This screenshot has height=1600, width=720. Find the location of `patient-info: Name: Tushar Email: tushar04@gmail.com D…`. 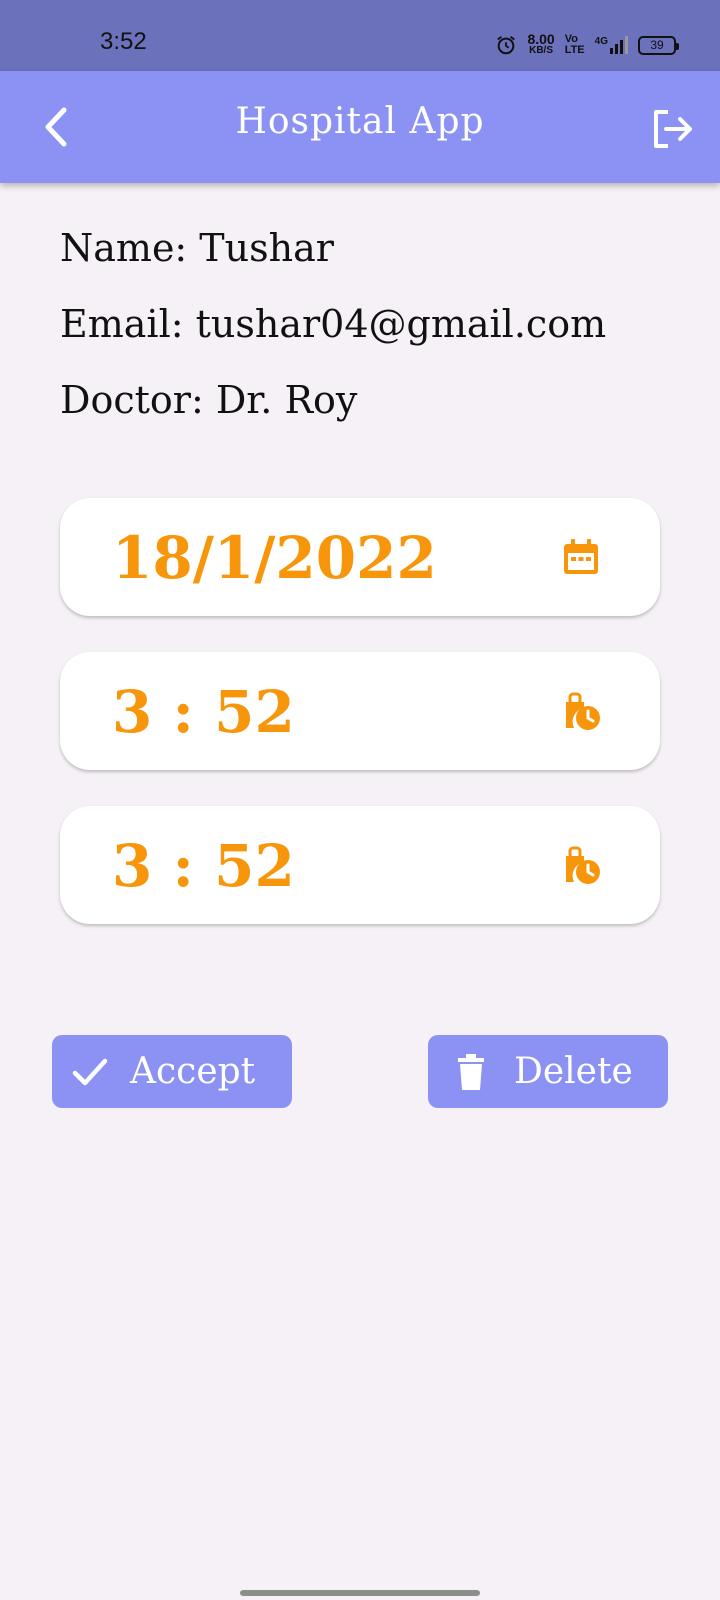

patient-info: Name: Tushar Email: tushar04@gmail.com D… is located at coordinates (333, 340).